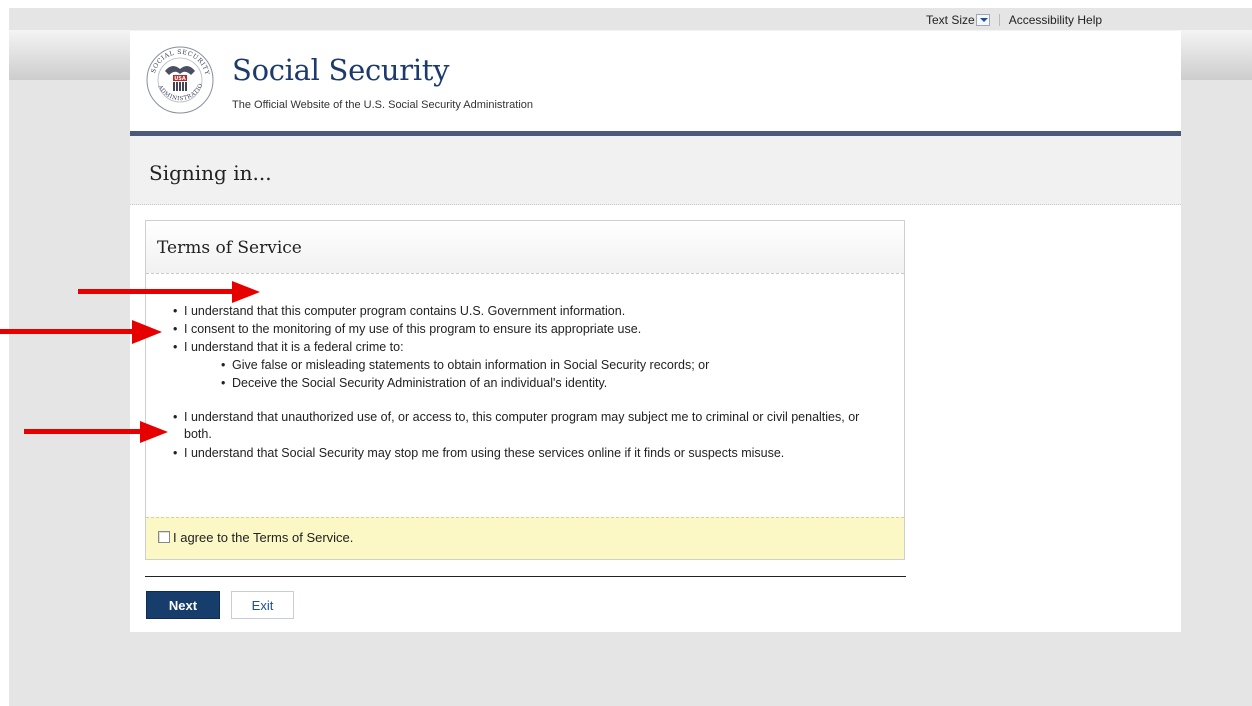  I want to click on accessibility-help-link: Accessibility Help, so click(1055, 20).